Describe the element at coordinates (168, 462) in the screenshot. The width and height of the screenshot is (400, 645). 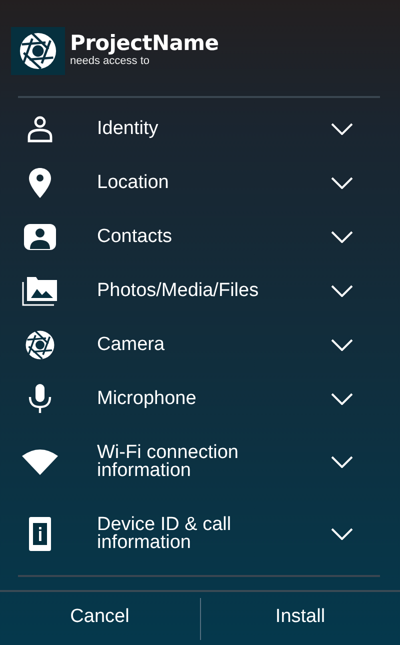
I see `permission-label: Wi-Fi connection information` at that location.